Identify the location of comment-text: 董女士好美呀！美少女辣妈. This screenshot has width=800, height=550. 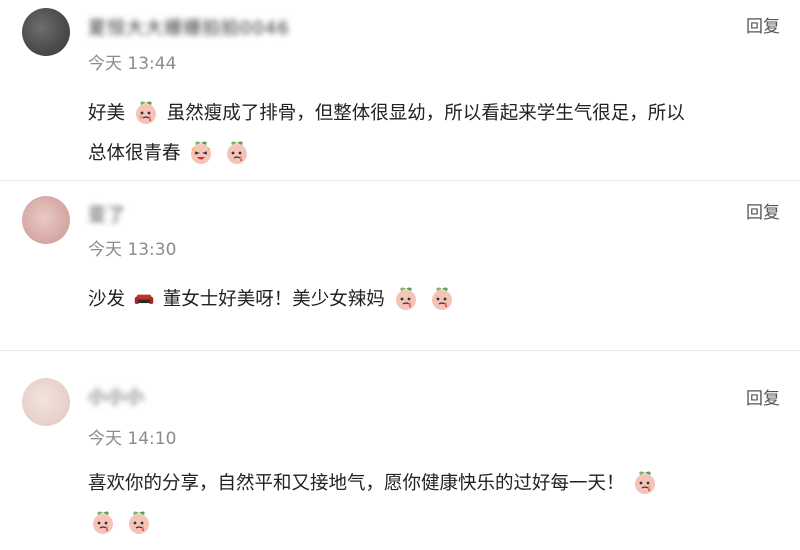
(273, 299).